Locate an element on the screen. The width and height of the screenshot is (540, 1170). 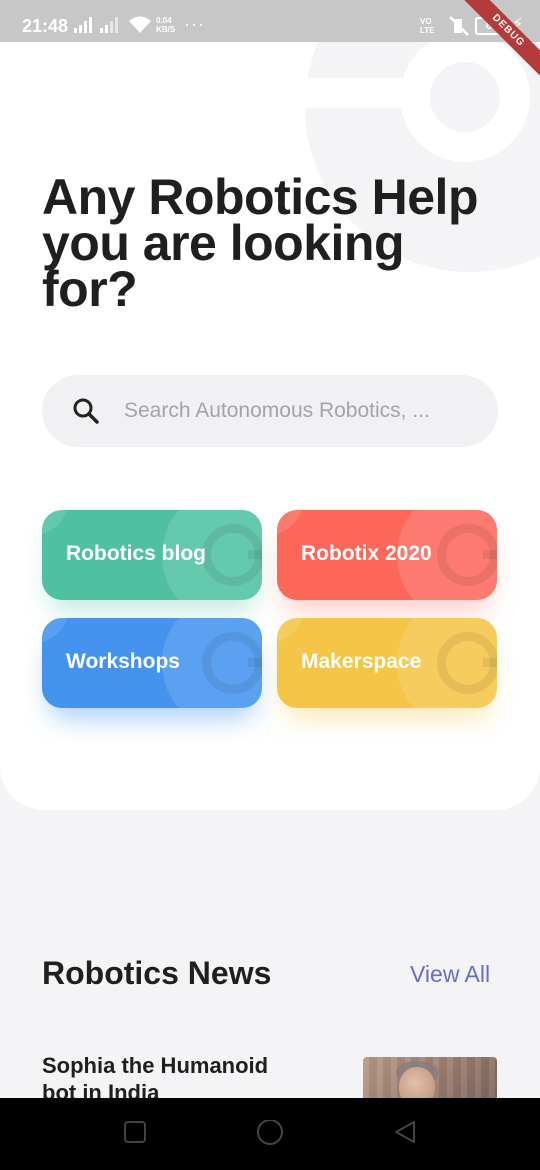
nav-circle-icon is located at coordinates (270, 1134).